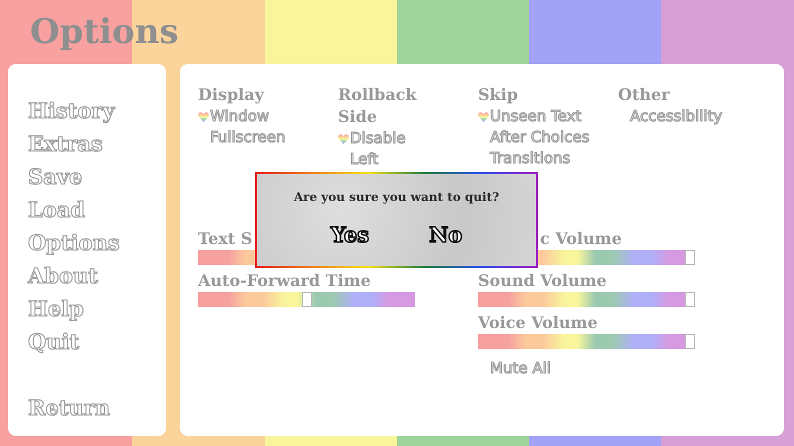 The image size is (794, 446). What do you see at coordinates (378, 106) in the screenshot?
I see `group-heading: Rollback Side` at bounding box center [378, 106].